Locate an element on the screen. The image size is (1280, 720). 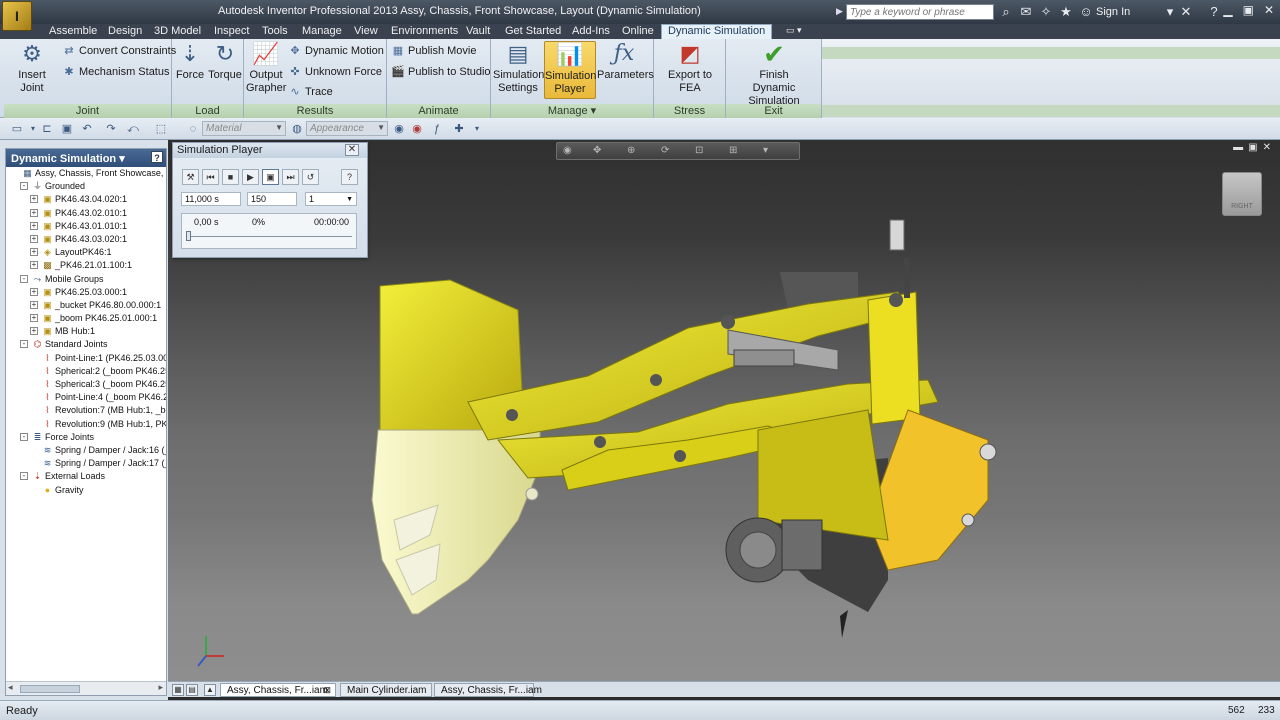
images-field: 150 is located at coordinates (272, 199).